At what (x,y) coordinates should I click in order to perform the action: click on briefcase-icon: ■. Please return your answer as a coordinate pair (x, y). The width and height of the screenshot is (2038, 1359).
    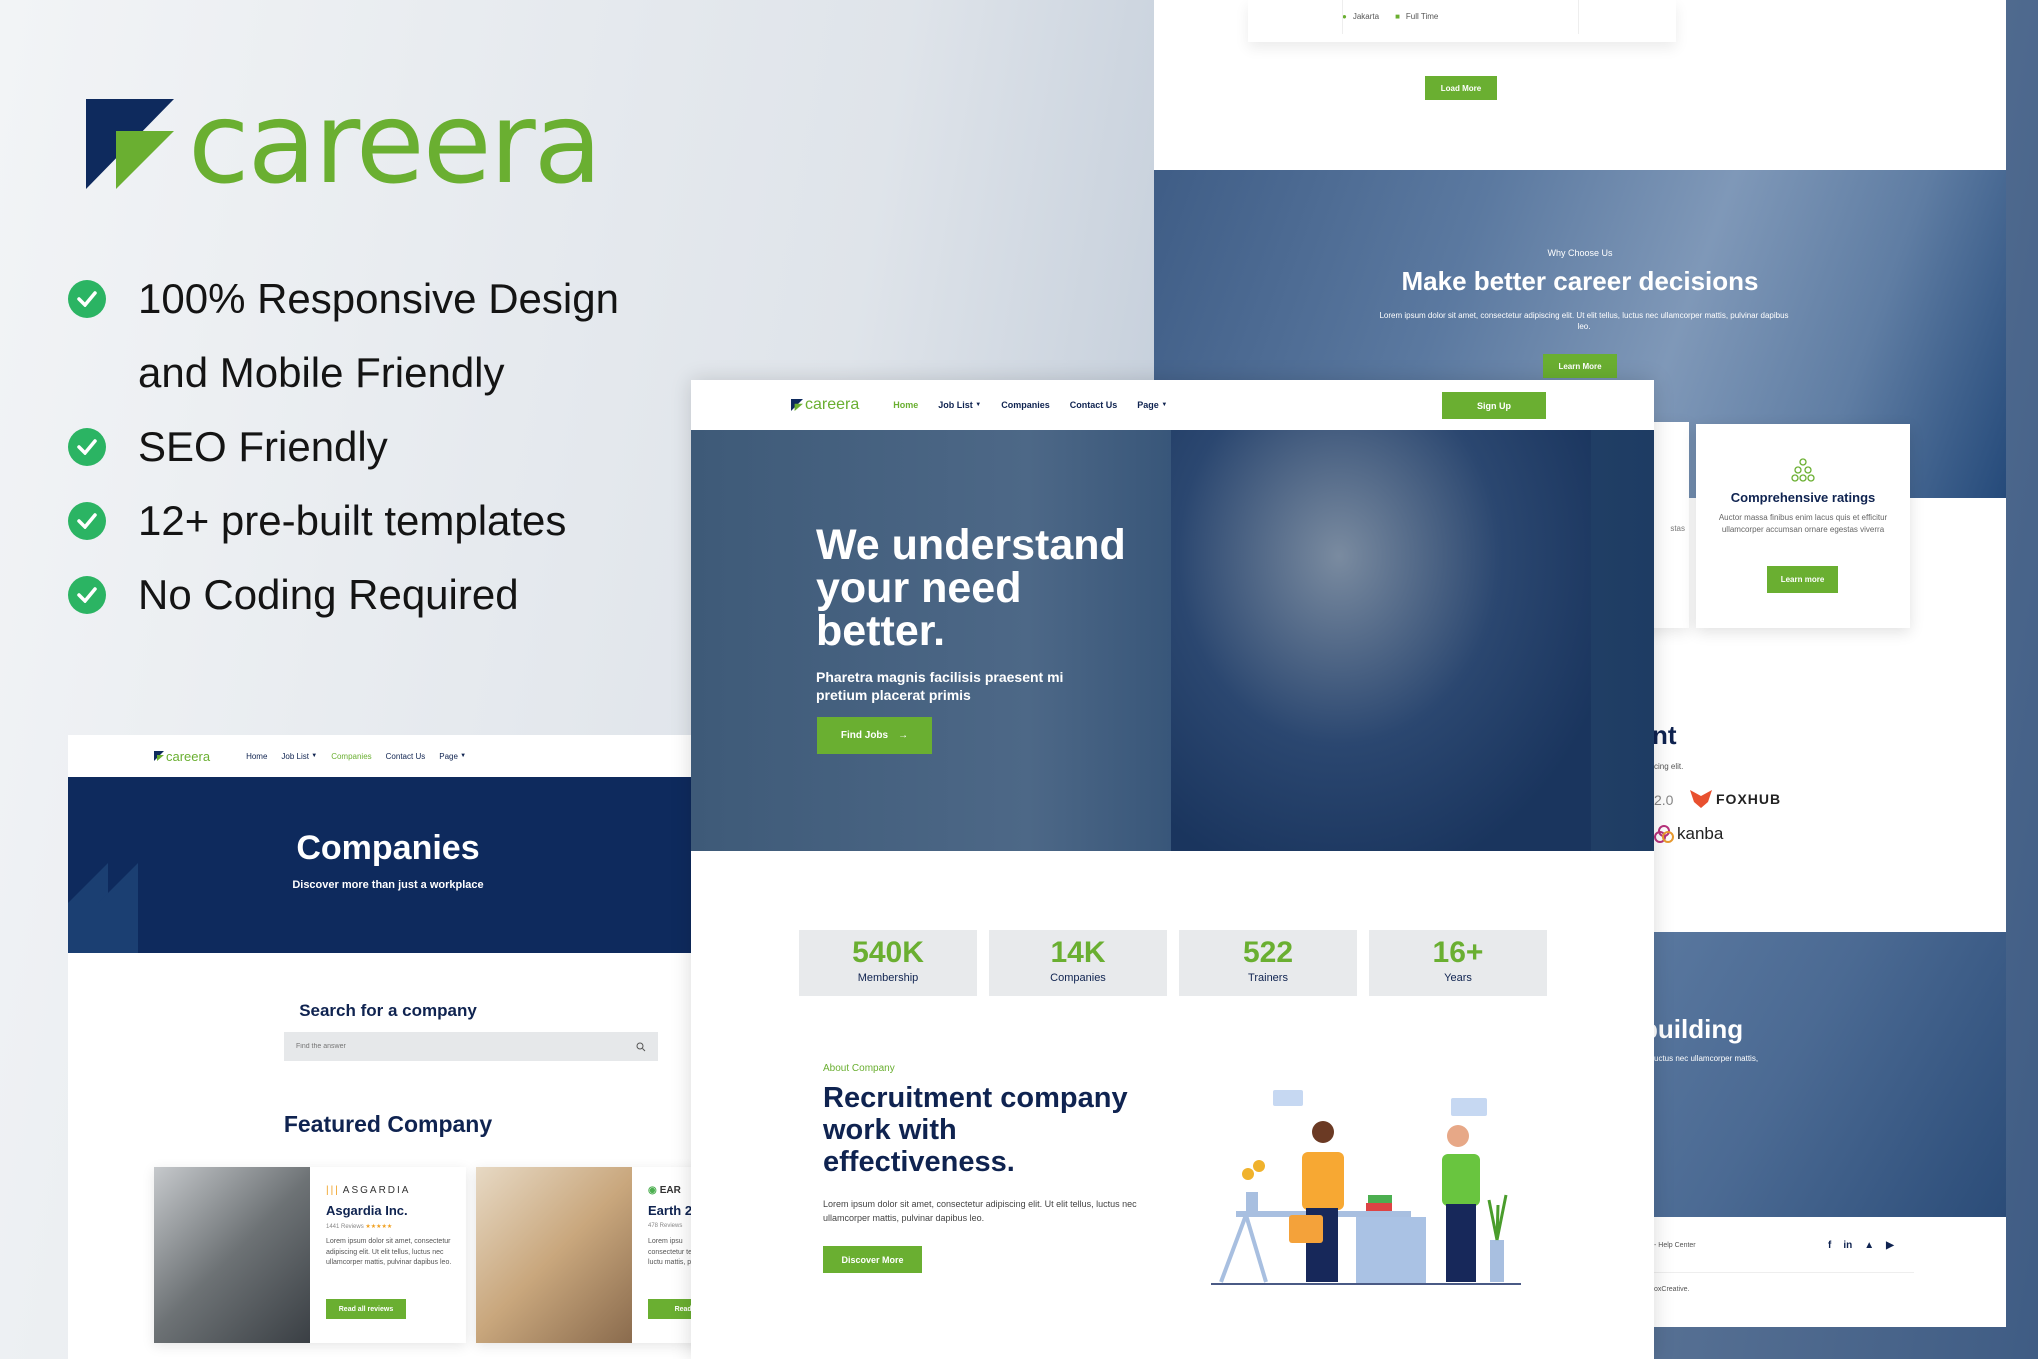
    Looking at the image, I should click on (1397, 16).